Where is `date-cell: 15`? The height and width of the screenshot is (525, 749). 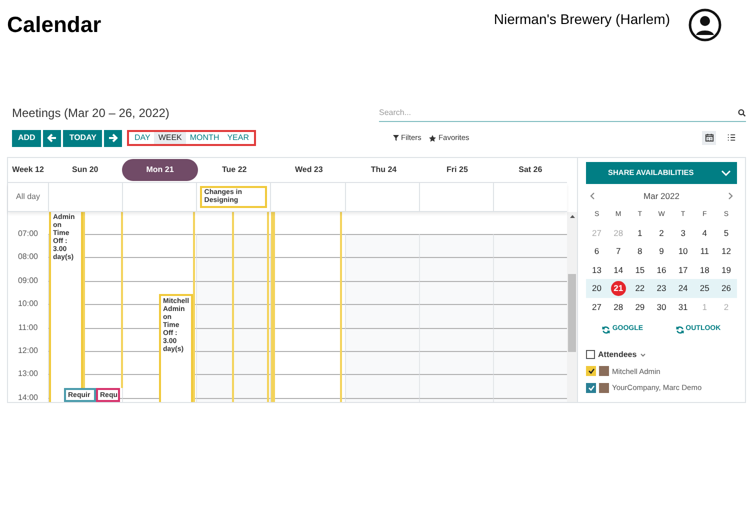
date-cell: 15 is located at coordinates (640, 270).